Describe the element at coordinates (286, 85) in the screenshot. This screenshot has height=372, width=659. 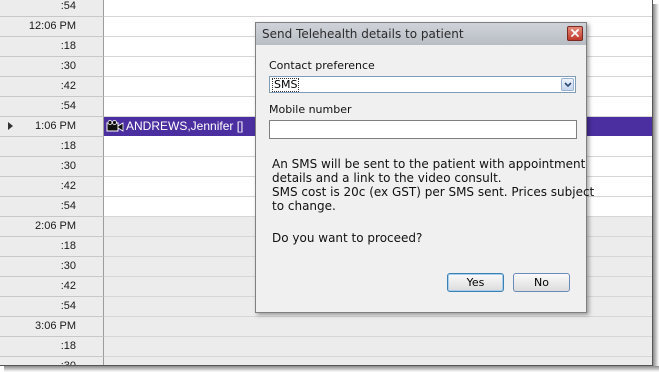
I see `contact-preference-value: SMS` at that location.